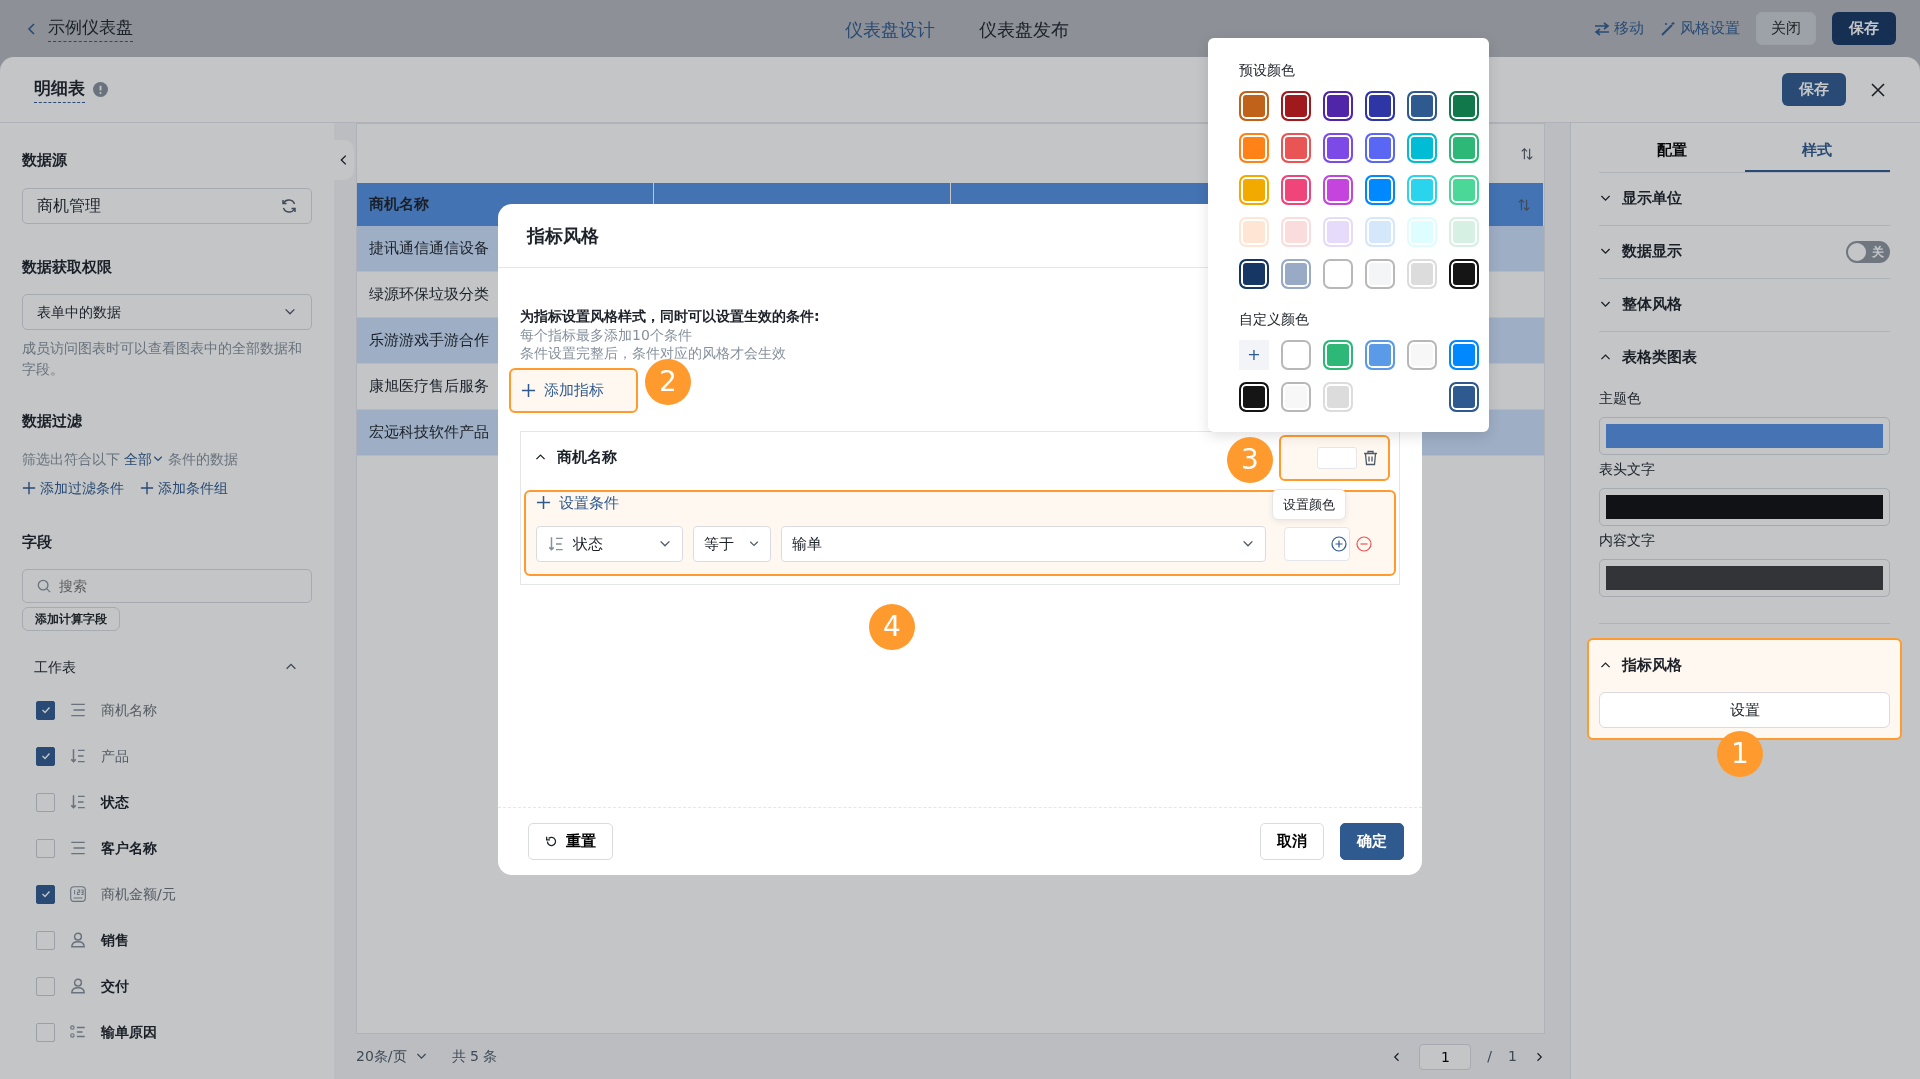 Image resolution: width=1920 pixels, height=1079 pixels. Describe the element at coordinates (59, 89) in the screenshot. I see `panel-title: 明细表` at that location.